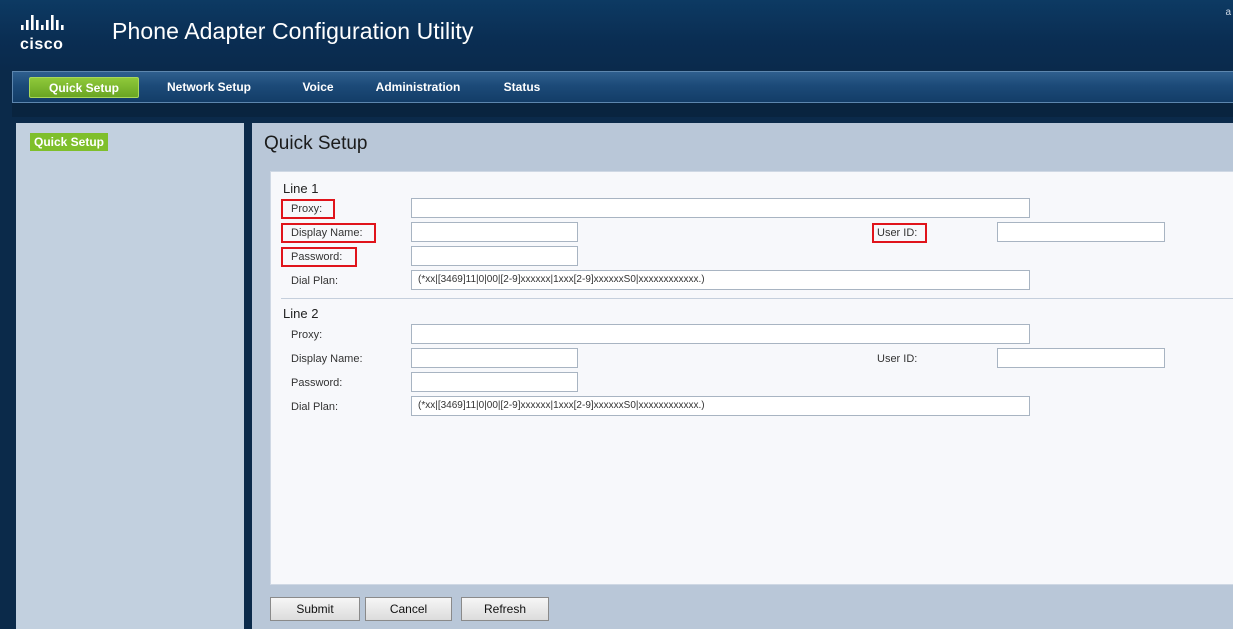 The width and height of the screenshot is (1233, 629). What do you see at coordinates (327, 359) in the screenshot?
I see `line2-display-name-label: Display Name:` at bounding box center [327, 359].